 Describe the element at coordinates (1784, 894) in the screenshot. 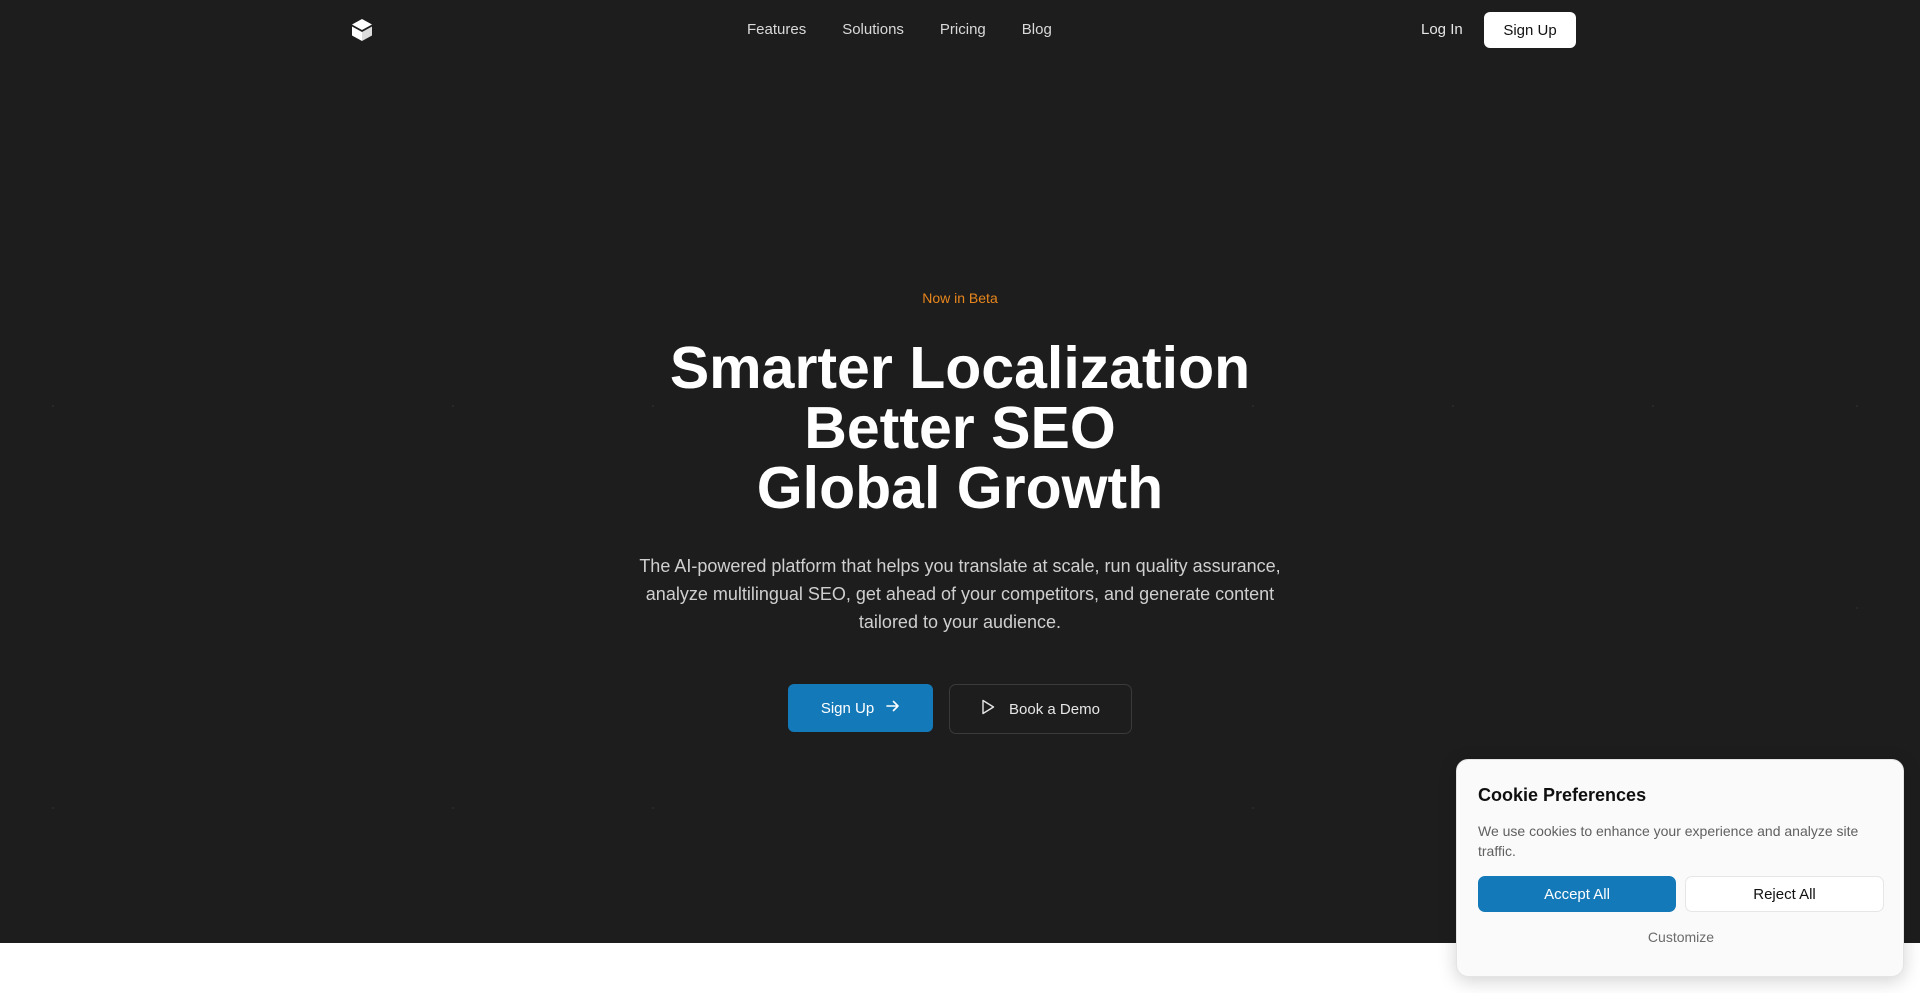

I see `reject-all-button: Reject All` at that location.